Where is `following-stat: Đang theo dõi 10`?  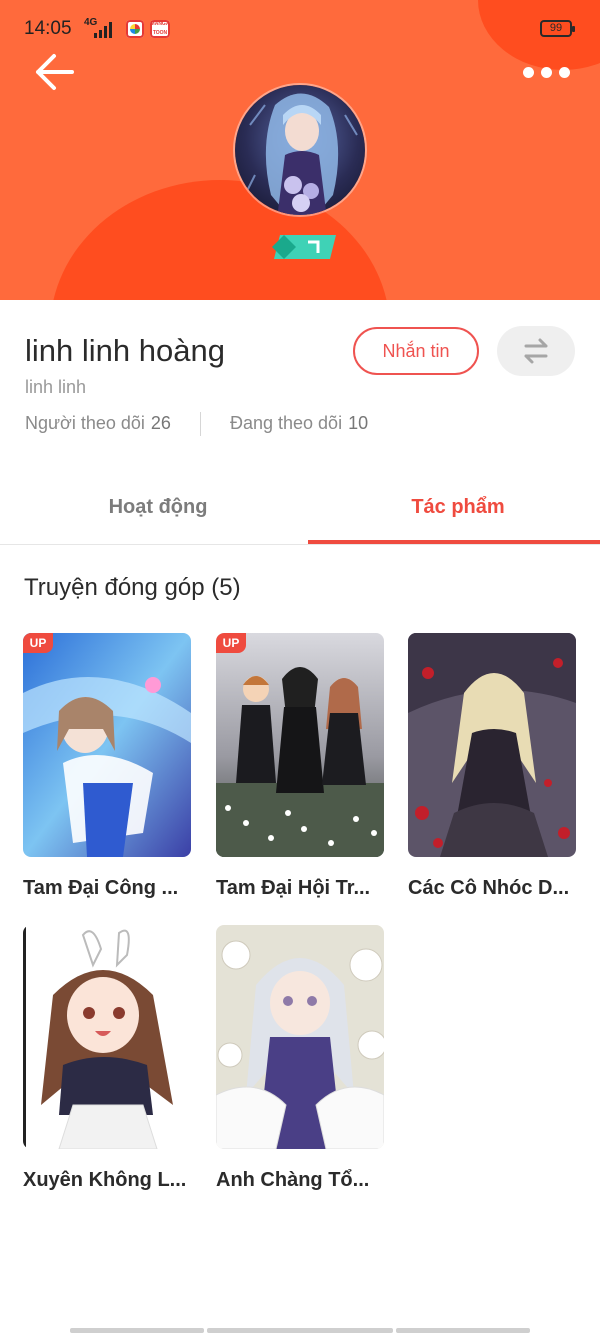
following-stat: Đang theo dõi 10 is located at coordinates (299, 423).